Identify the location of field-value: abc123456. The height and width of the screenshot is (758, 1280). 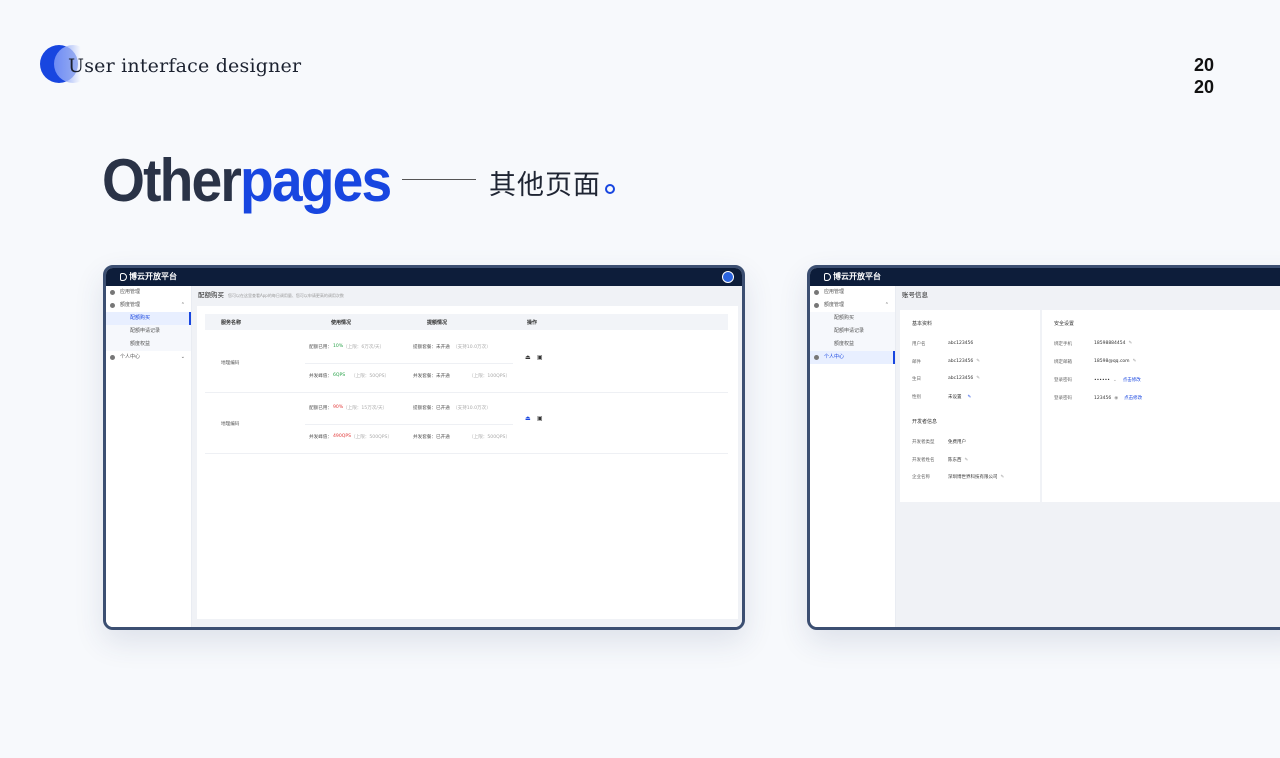
(960, 343).